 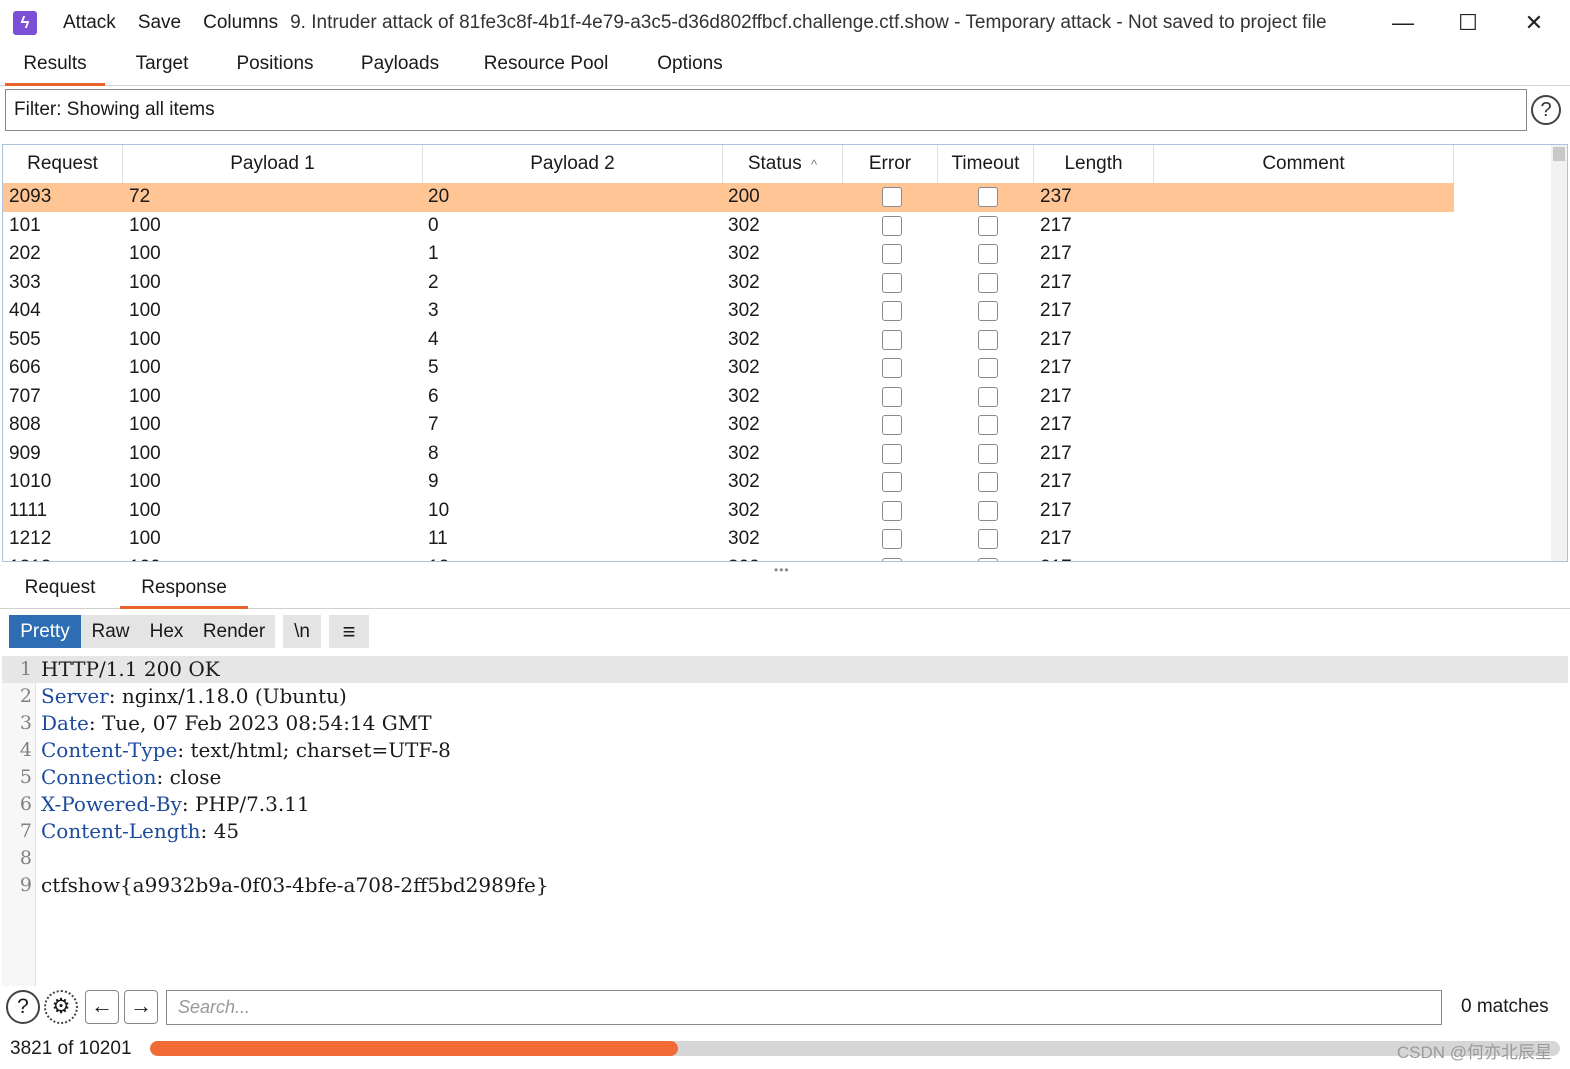 I want to click on table-row: 2093 72 20 200 237, so click(x=728, y=197).